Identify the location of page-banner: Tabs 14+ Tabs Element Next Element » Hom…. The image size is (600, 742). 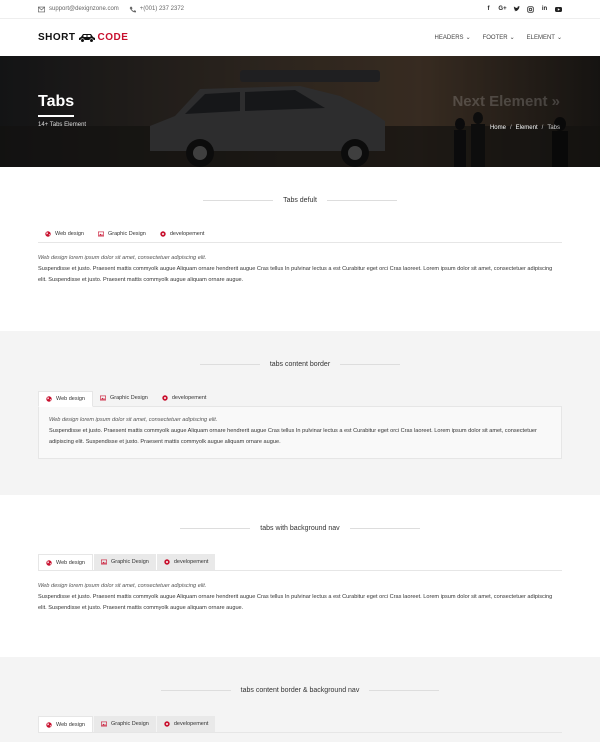
(300, 111).